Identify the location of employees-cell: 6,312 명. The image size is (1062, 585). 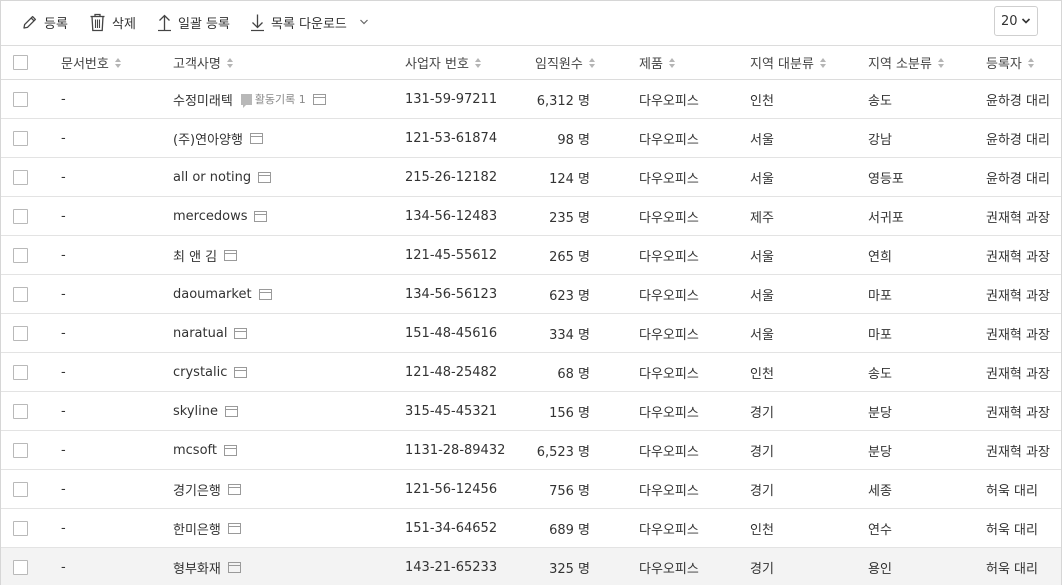
(545, 99).